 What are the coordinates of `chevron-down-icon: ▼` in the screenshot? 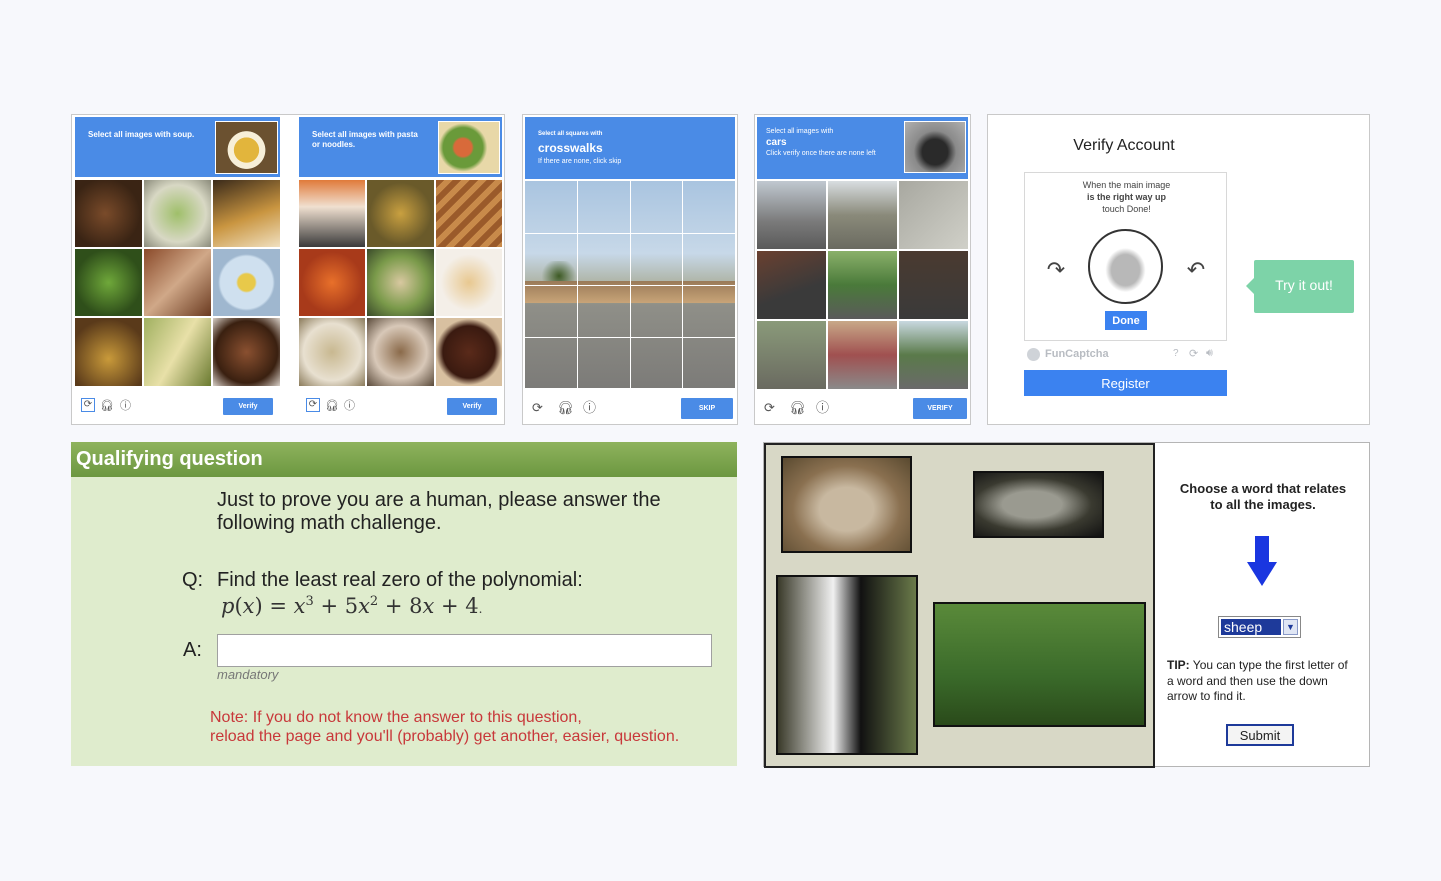 It's located at (1290, 627).